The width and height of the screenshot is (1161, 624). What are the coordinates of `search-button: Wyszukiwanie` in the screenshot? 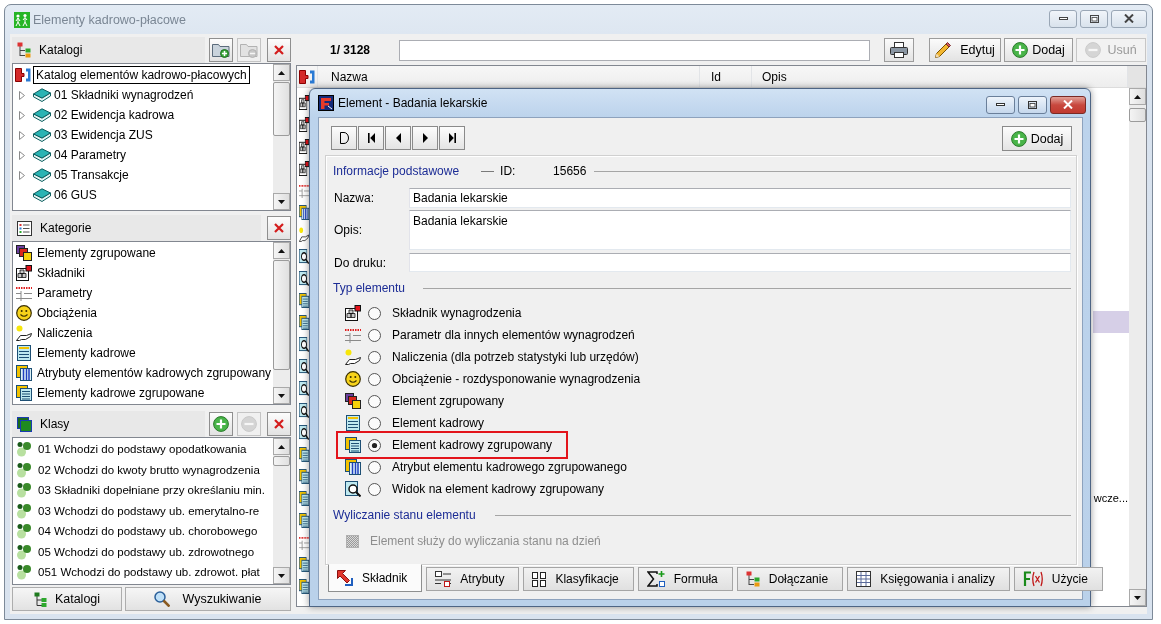 It's located at (208, 599).